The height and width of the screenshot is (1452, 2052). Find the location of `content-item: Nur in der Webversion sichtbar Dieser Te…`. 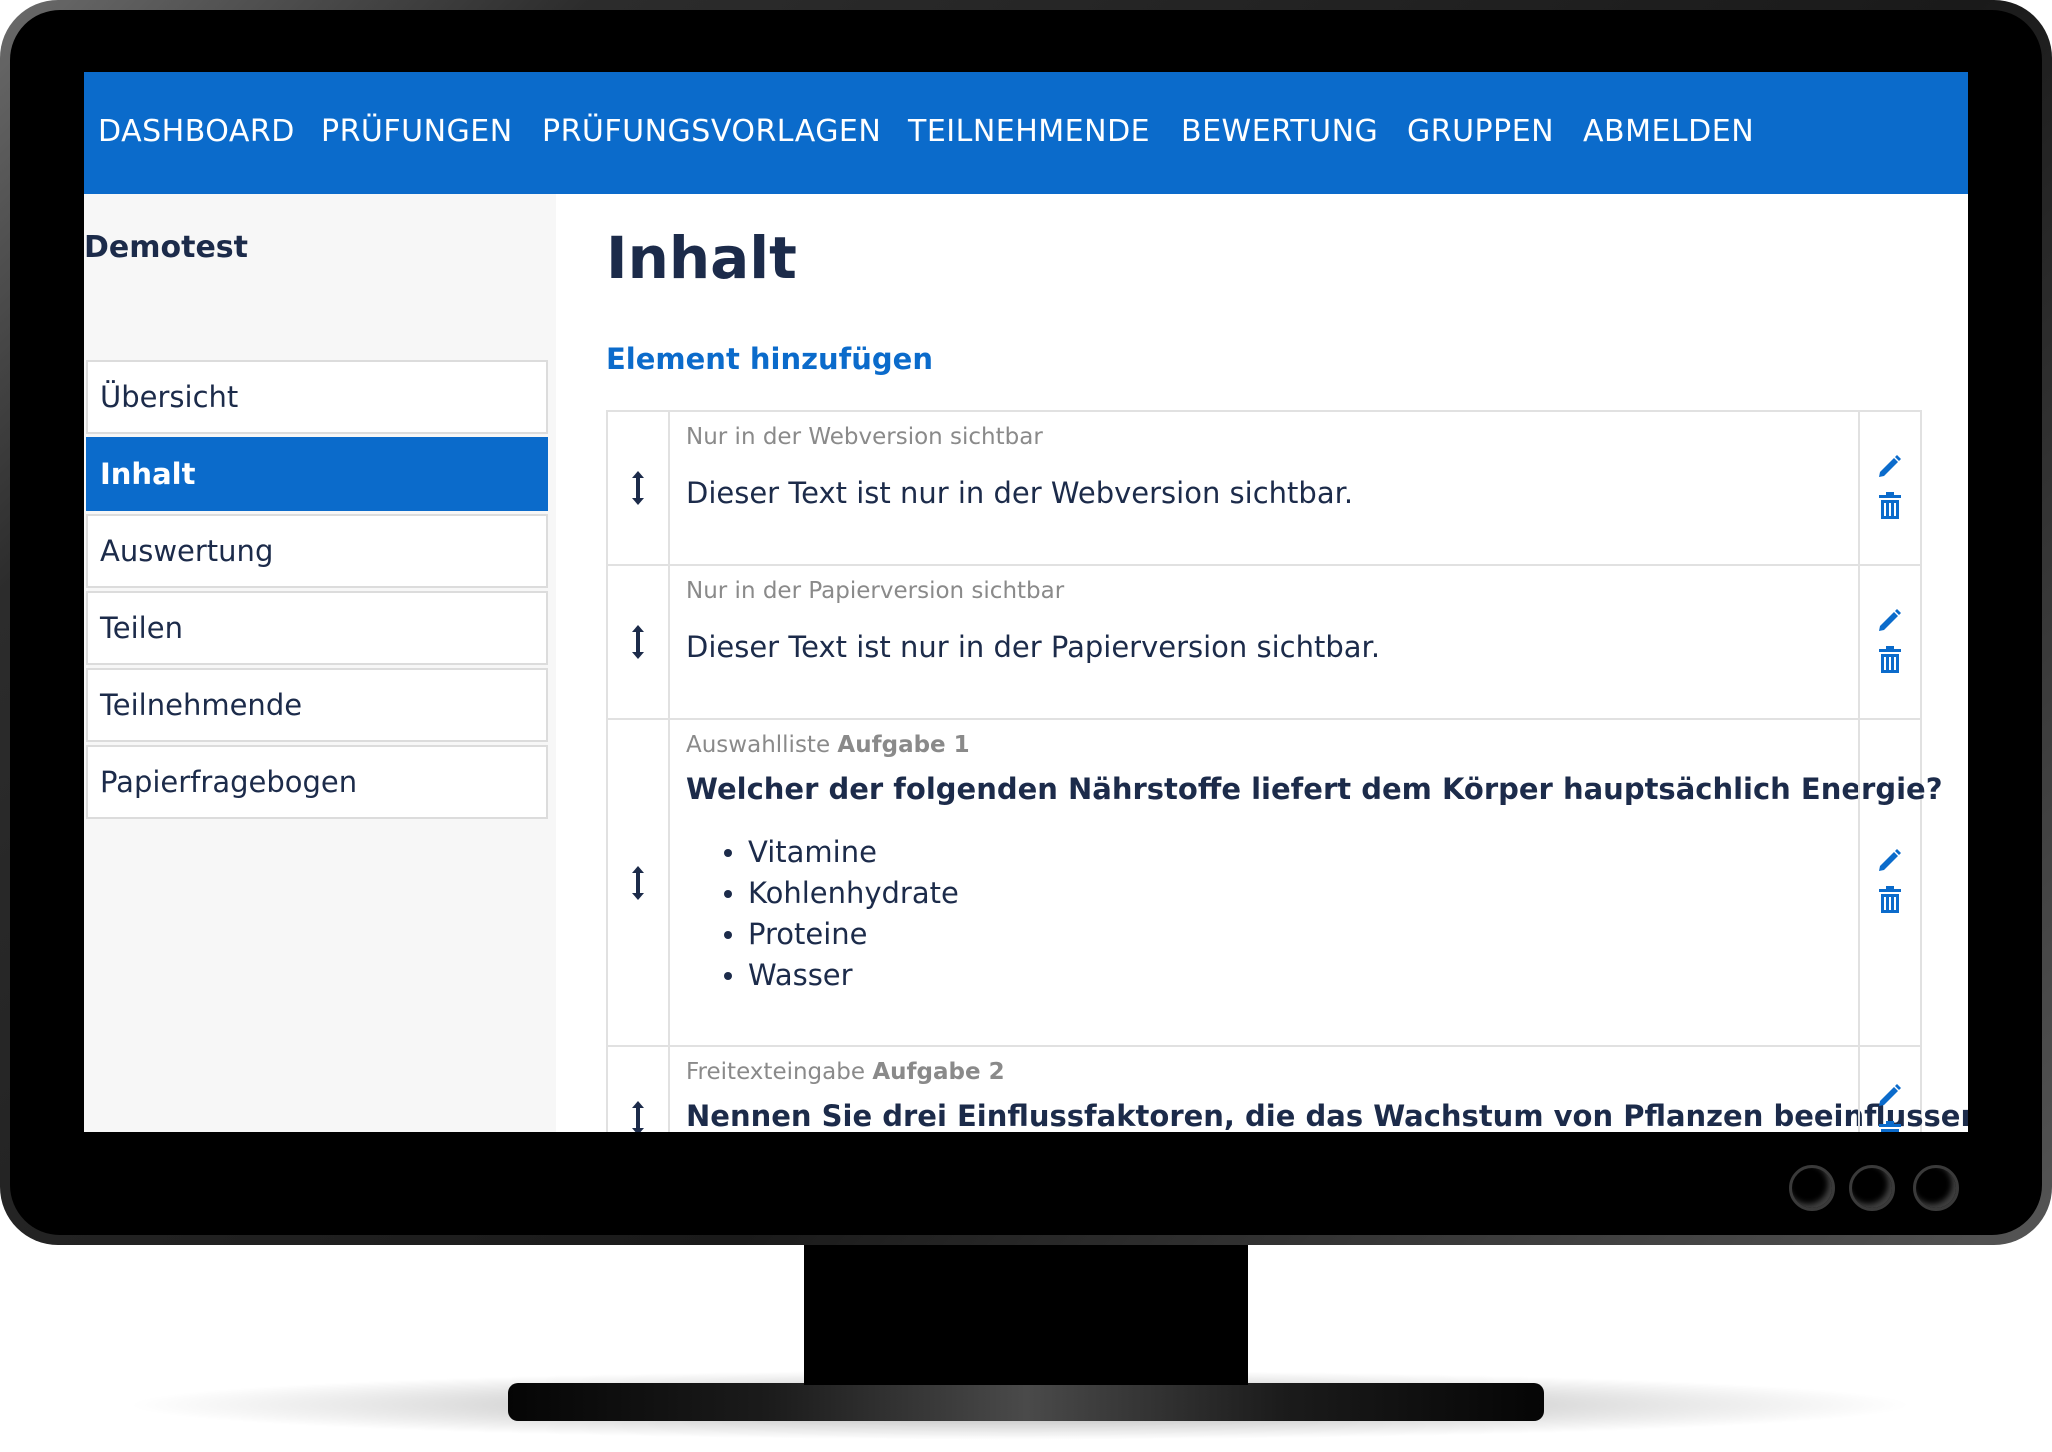

content-item: Nur in der Webversion sichtbar Dieser Te… is located at coordinates (1264, 488).